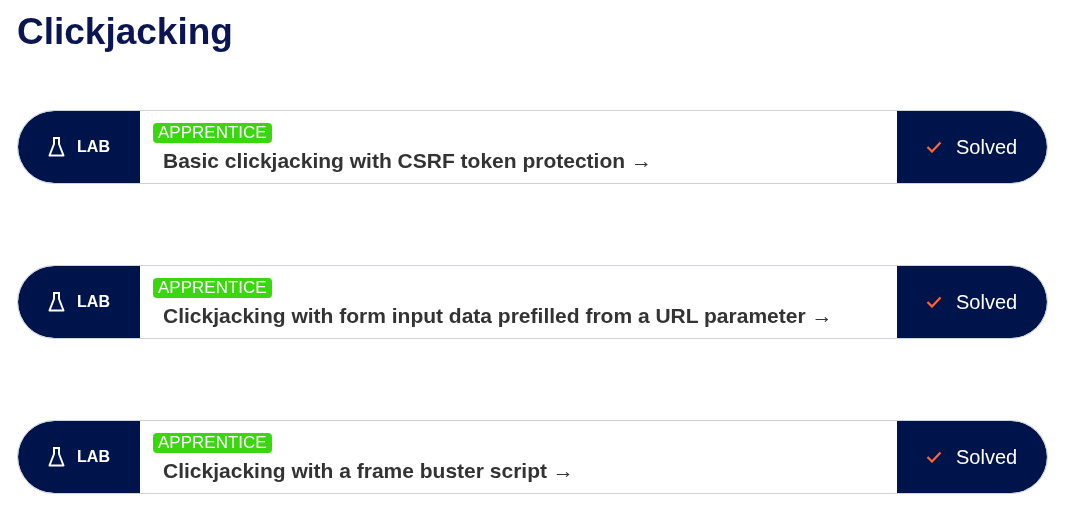  Describe the element at coordinates (498, 316) in the screenshot. I see `lab-title-link: Clickjacking with form input data prefilled from a URL parameter →` at that location.